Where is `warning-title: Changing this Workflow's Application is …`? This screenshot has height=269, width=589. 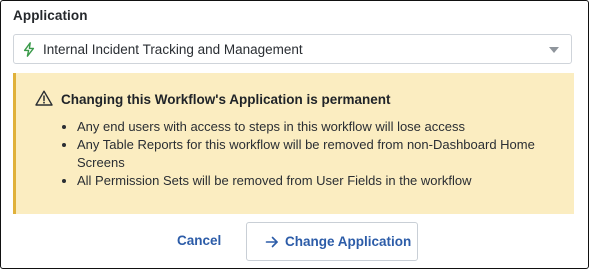 warning-title: Changing this Workflow's Application is … is located at coordinates (226, 99).